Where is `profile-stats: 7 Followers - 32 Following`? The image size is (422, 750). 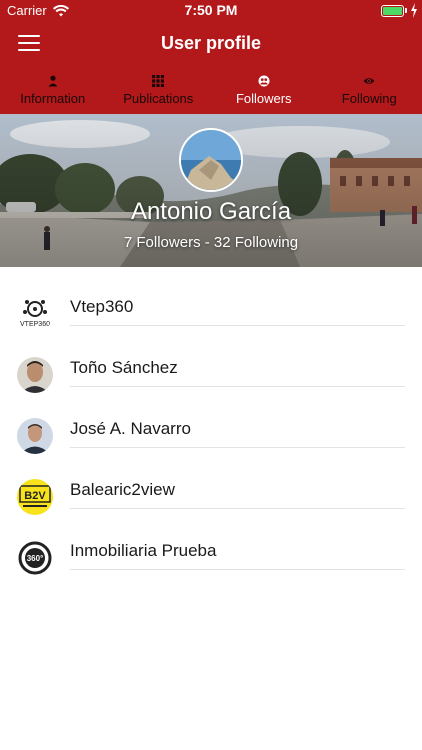
profile-stats: 7 Followers - 32 Following is located at coordinates (211, 242).